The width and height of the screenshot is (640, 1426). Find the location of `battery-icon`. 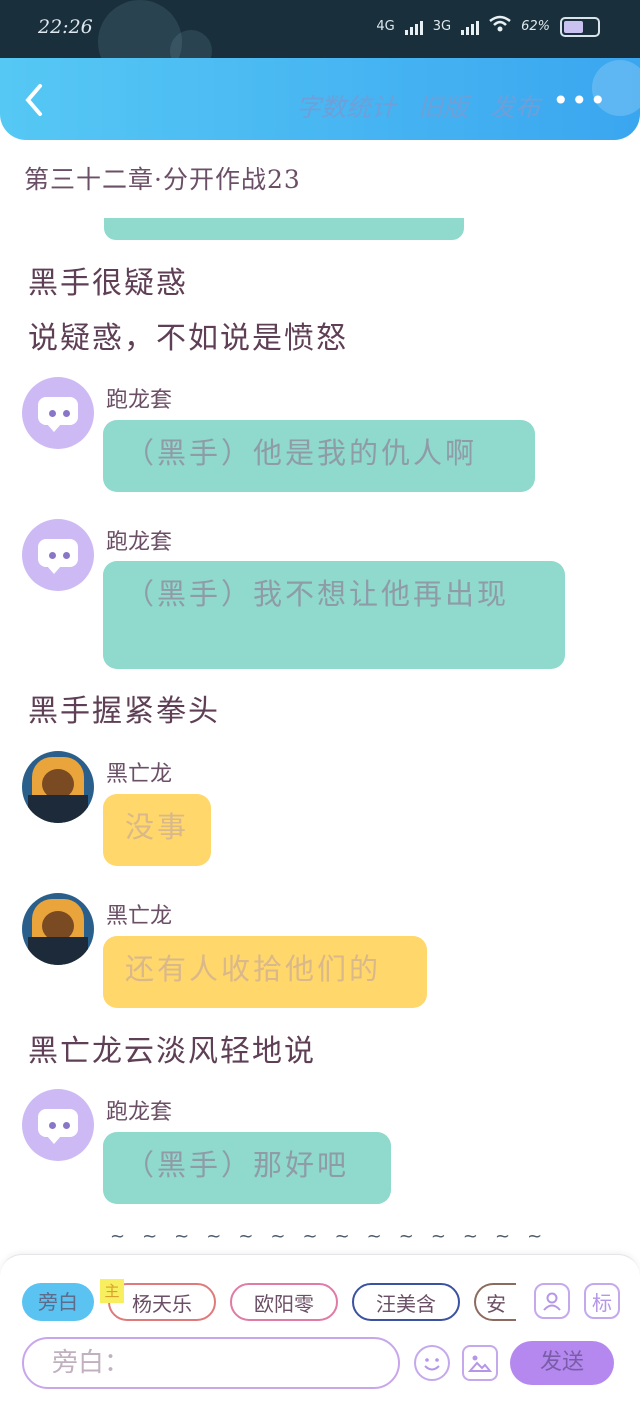

battery-icon is located at coordinates (580, 26).